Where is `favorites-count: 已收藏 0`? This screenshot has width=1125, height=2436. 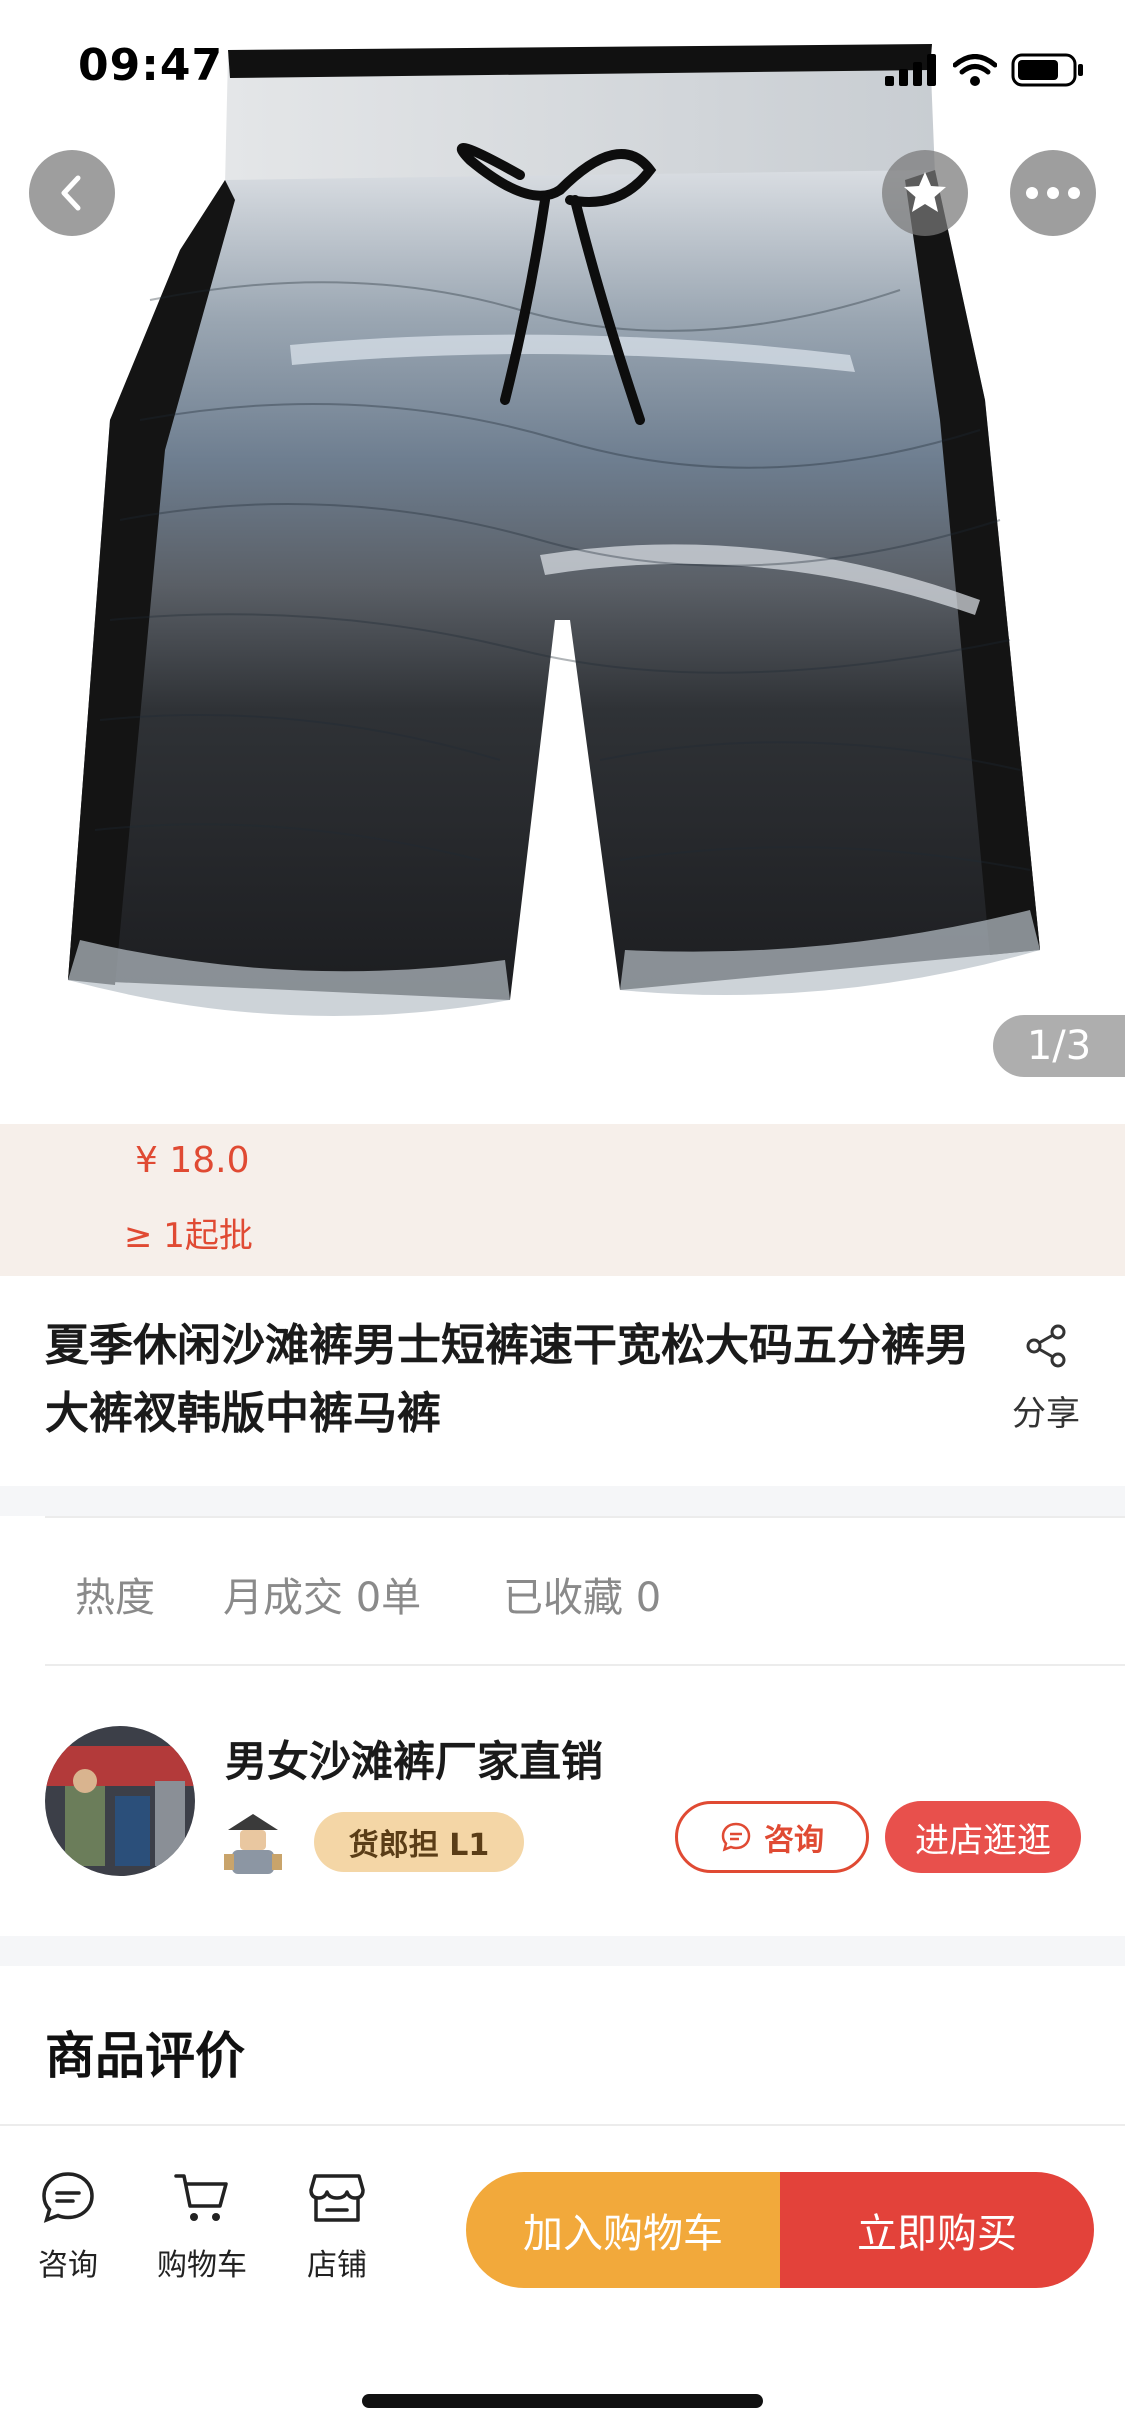 favorites-count: 已收藏 0 is located at coordinates (582, 1598).